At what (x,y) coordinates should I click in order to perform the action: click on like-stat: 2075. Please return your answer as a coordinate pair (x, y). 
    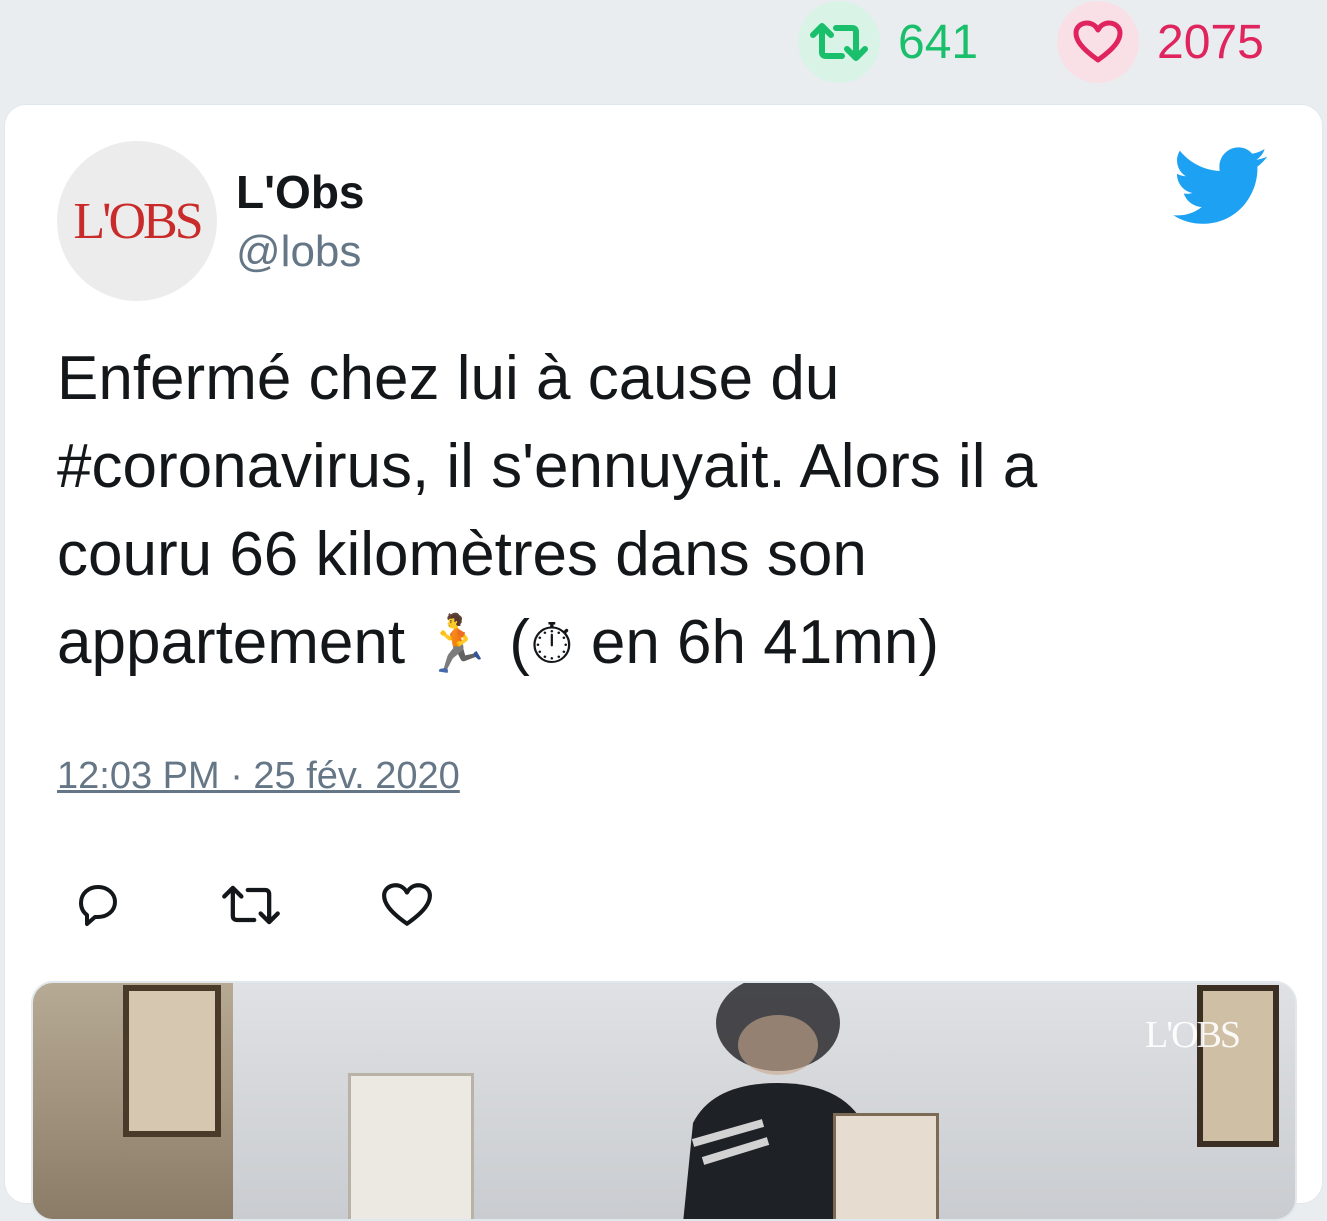
    Looking at the image, I should click on (1160, 42).